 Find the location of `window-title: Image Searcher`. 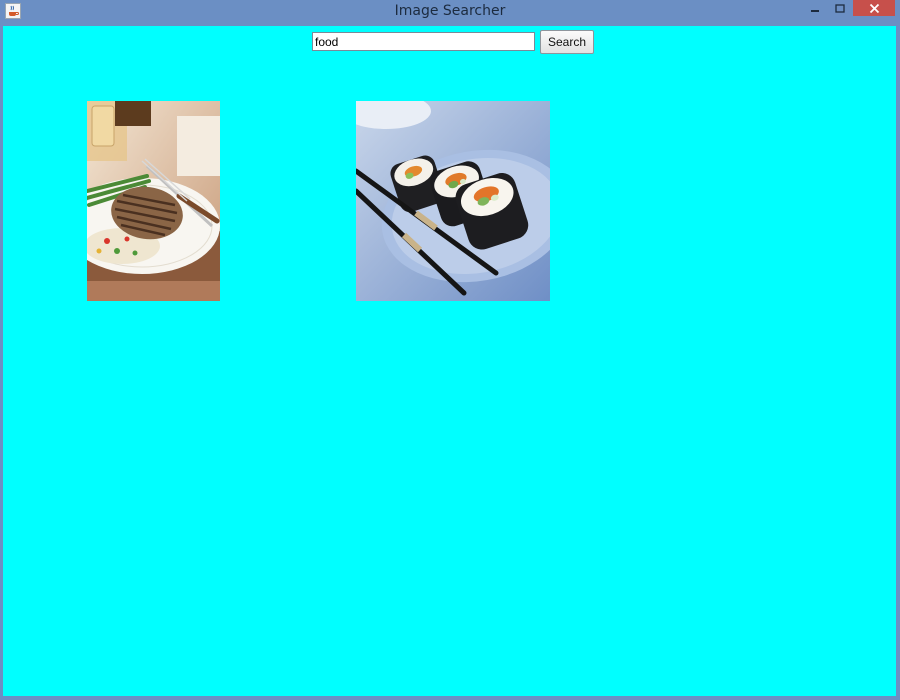

window-title: Image Searcher is located at coordinates (450, 11).